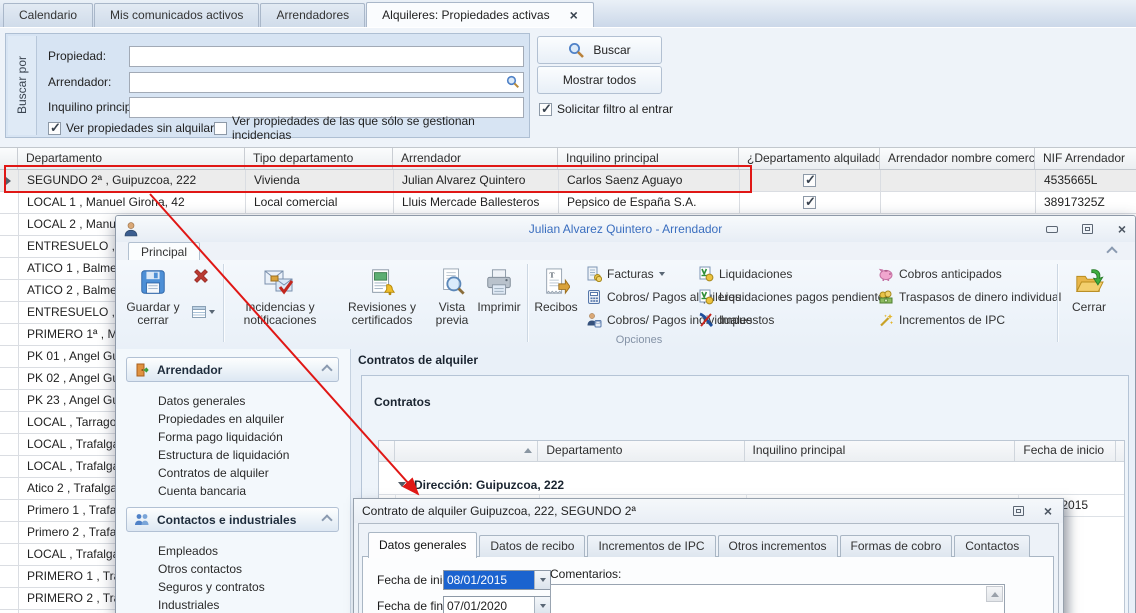 This screenshot has height=613, width=1136. What do you see at coordinates (313, 15) in the screenshot?
I see `tab-arrendadores: Arrendadores` at bounding box center [313, 15].